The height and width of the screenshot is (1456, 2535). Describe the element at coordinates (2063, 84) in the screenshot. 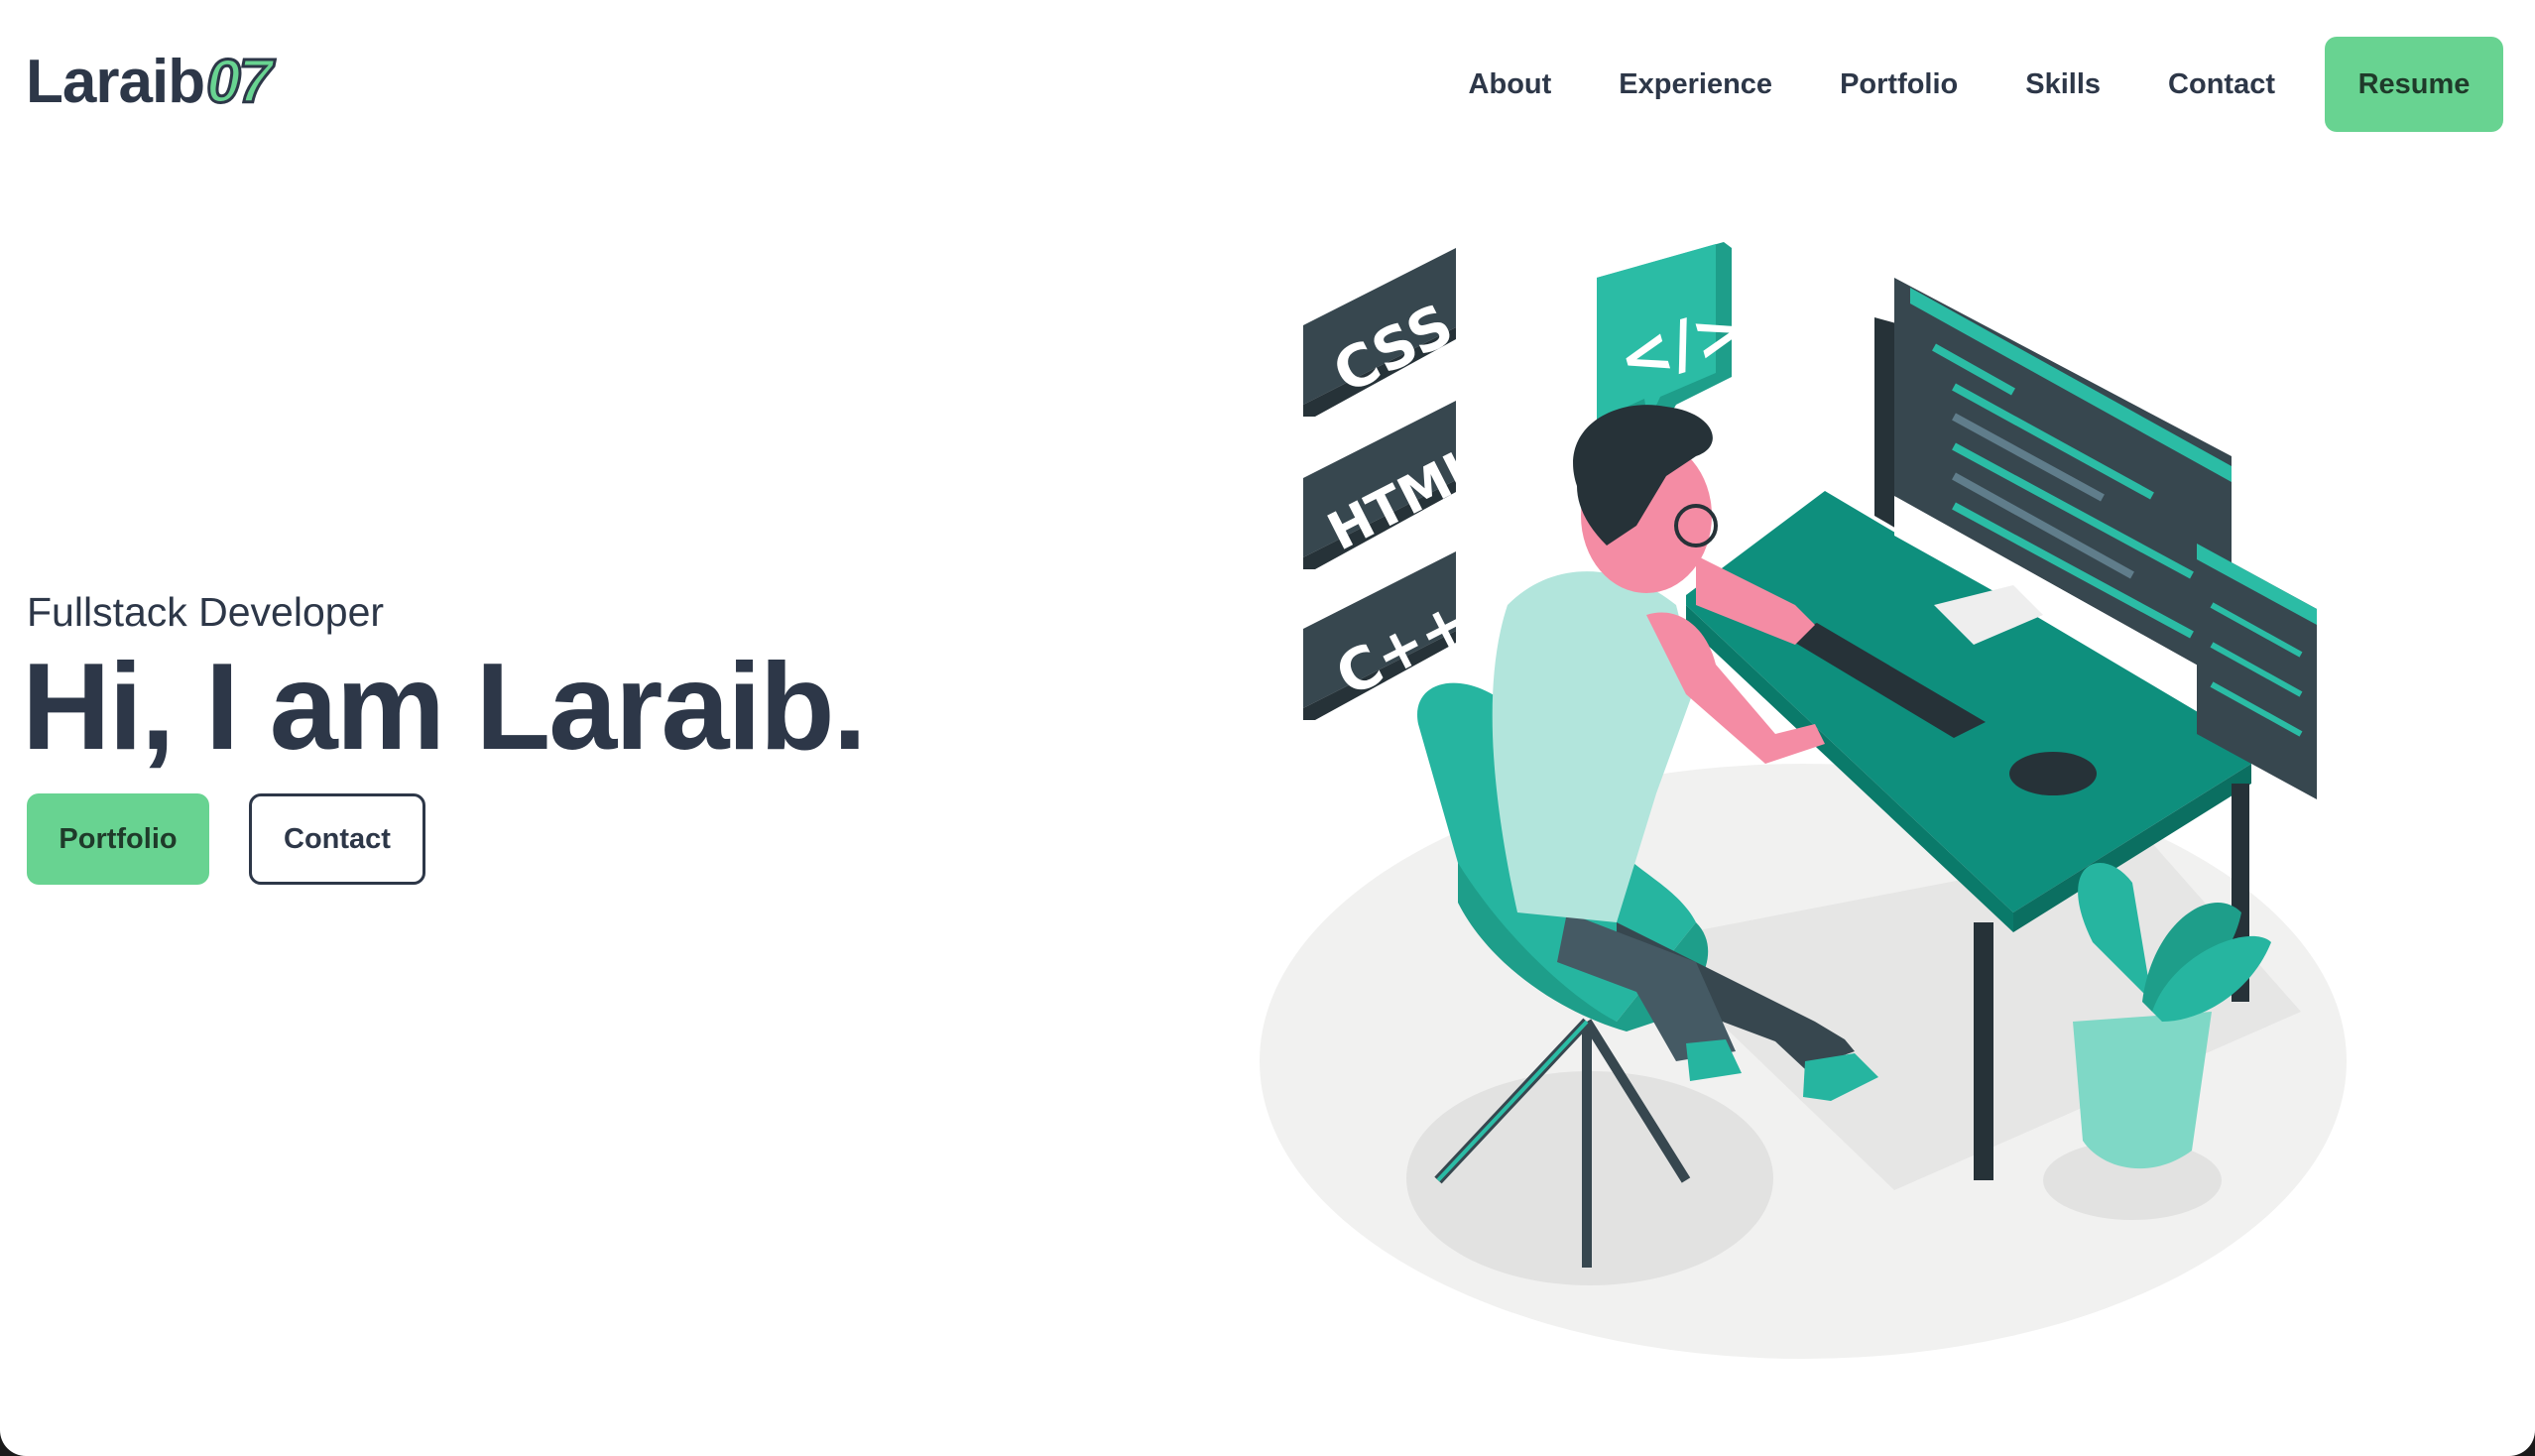

I see `nav-link-skills: Skills` at that location.